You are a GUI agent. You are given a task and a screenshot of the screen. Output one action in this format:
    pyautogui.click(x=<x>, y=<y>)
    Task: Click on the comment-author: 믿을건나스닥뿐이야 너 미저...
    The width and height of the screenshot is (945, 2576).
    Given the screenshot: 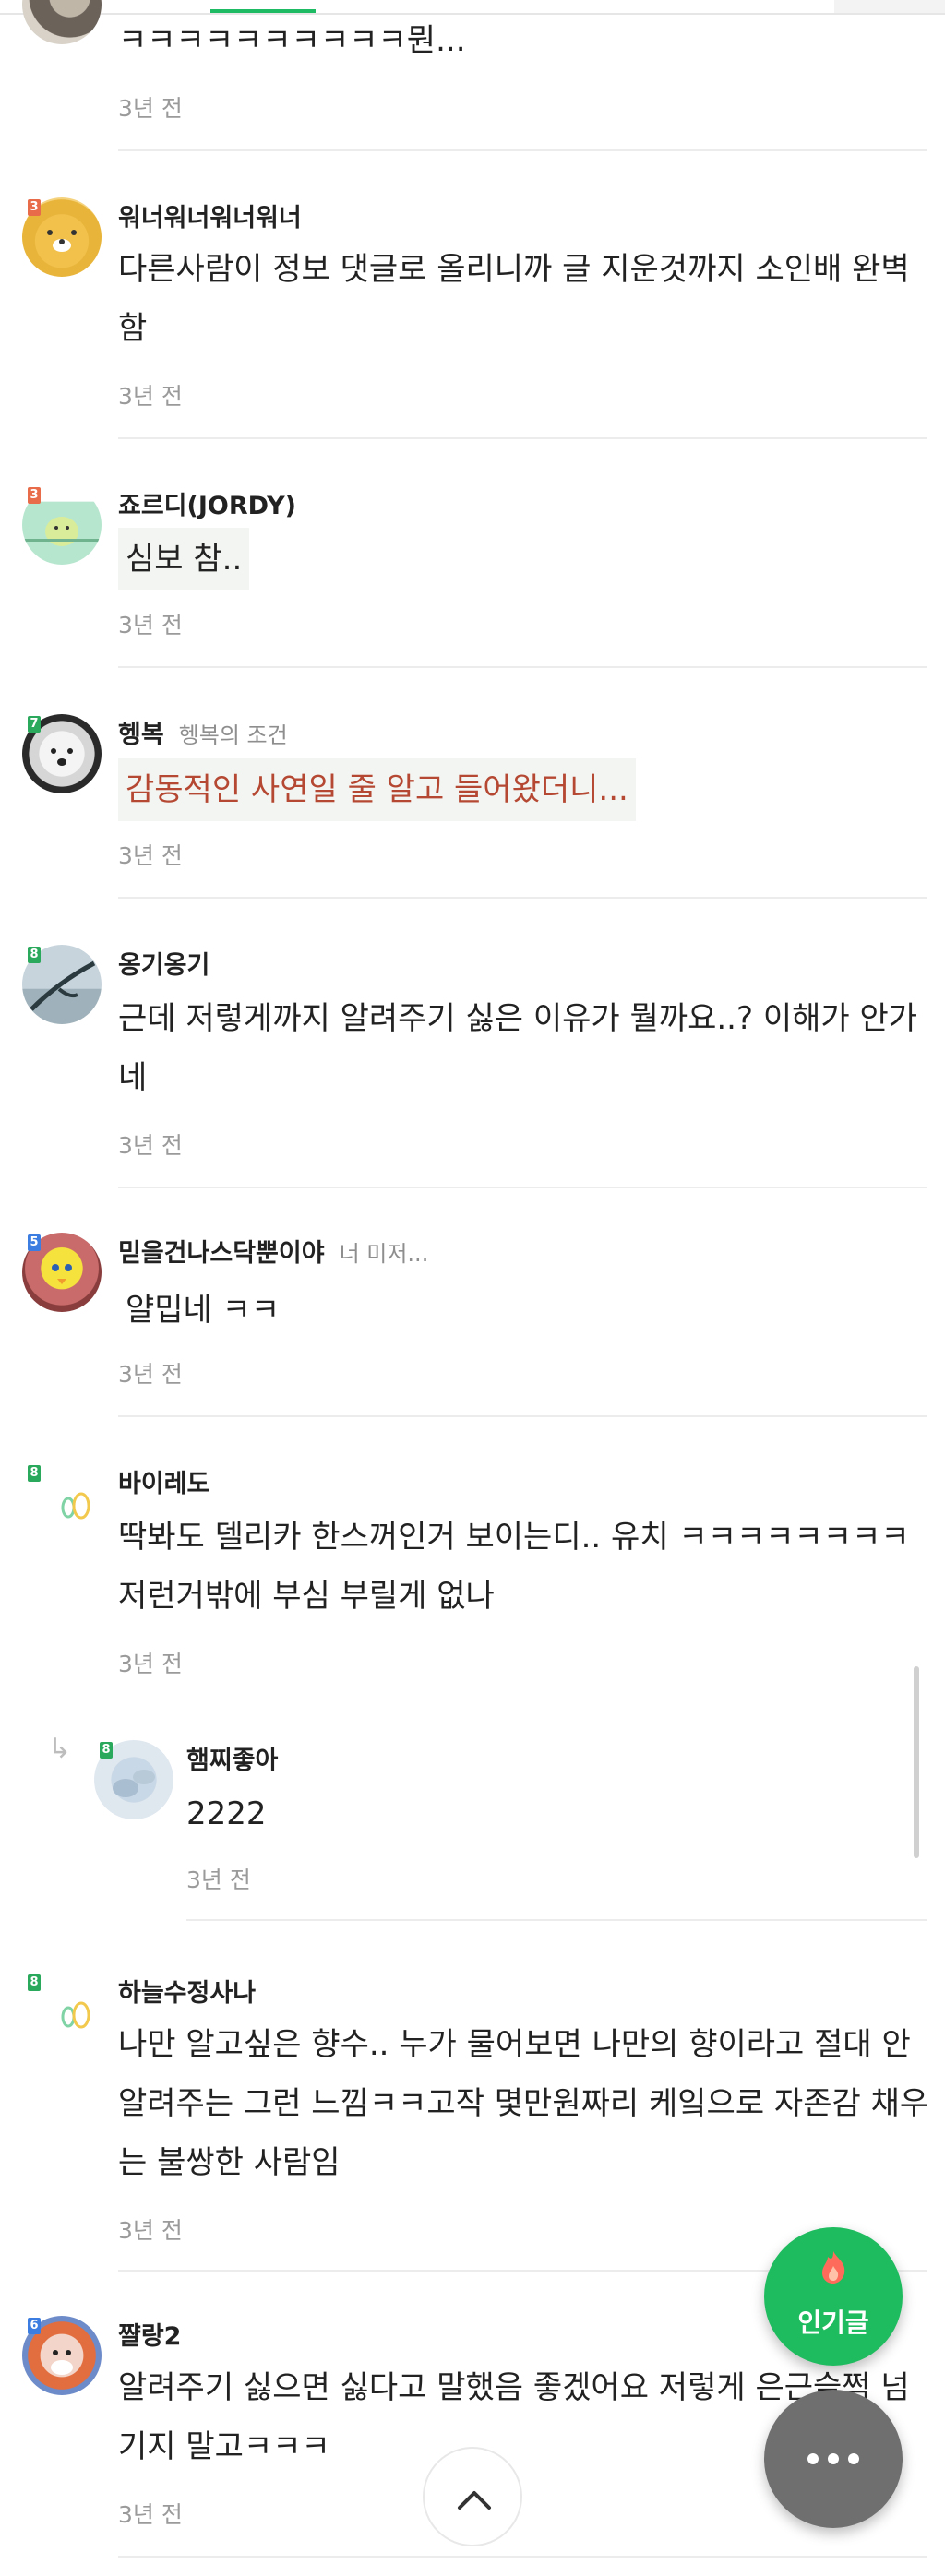 What is the action you would take?
    pyautogui.click(x=273, y=1251)
    